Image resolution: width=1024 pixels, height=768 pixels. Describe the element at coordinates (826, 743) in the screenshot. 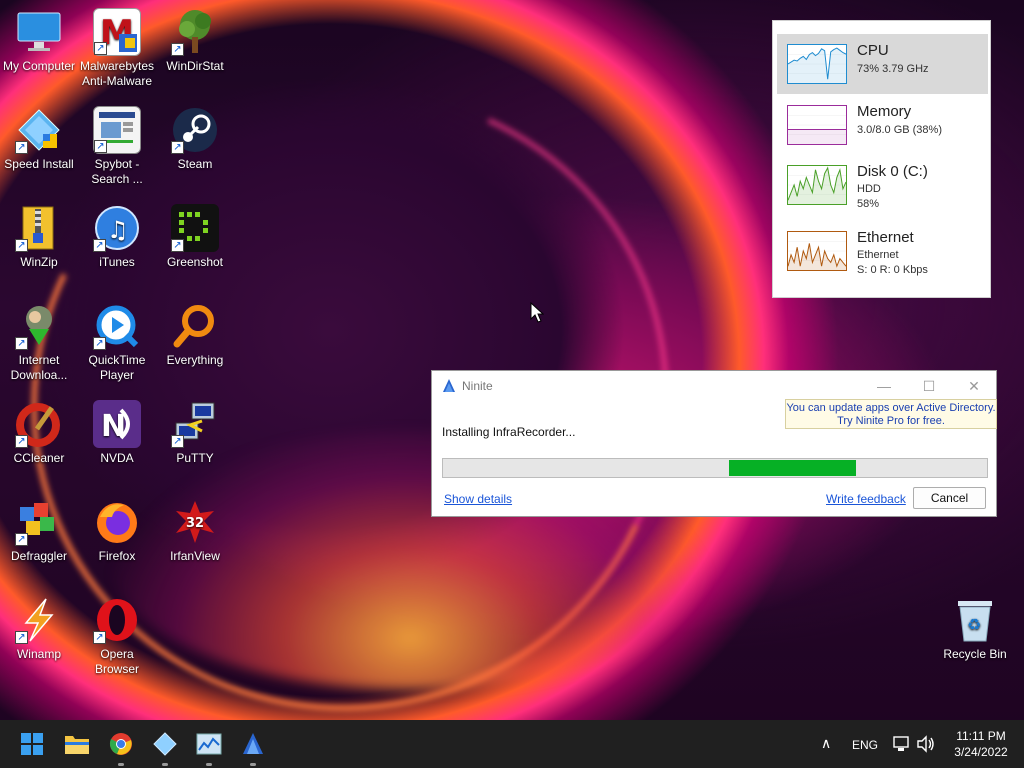

I see `show-hidden-icons-button: ∧` at that location.